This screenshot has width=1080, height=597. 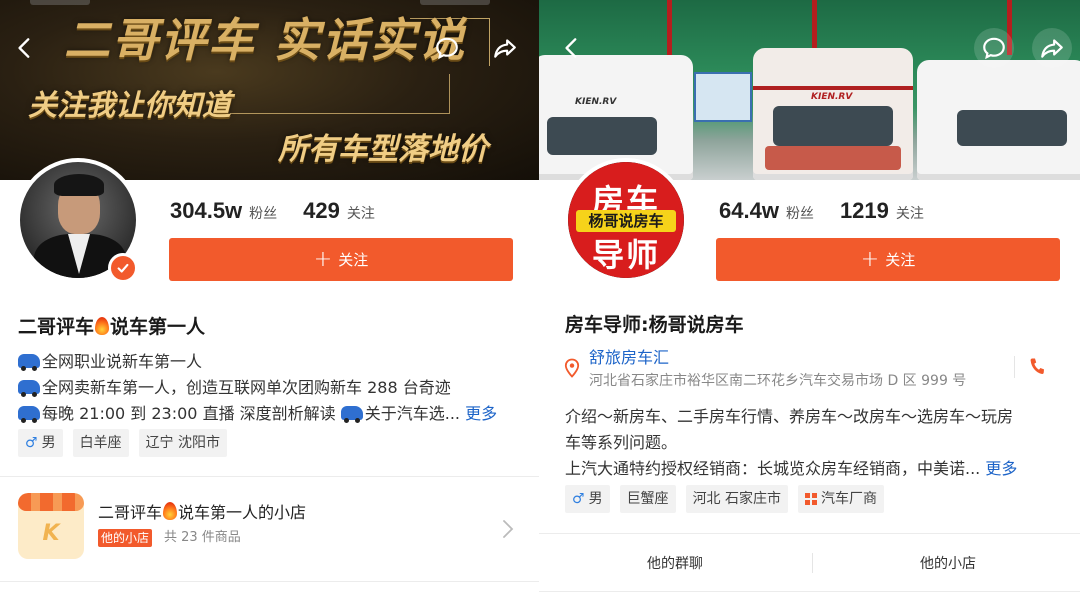 I want to click on rv-vehicle: KIEN.RV, so click(x=833, y=114).